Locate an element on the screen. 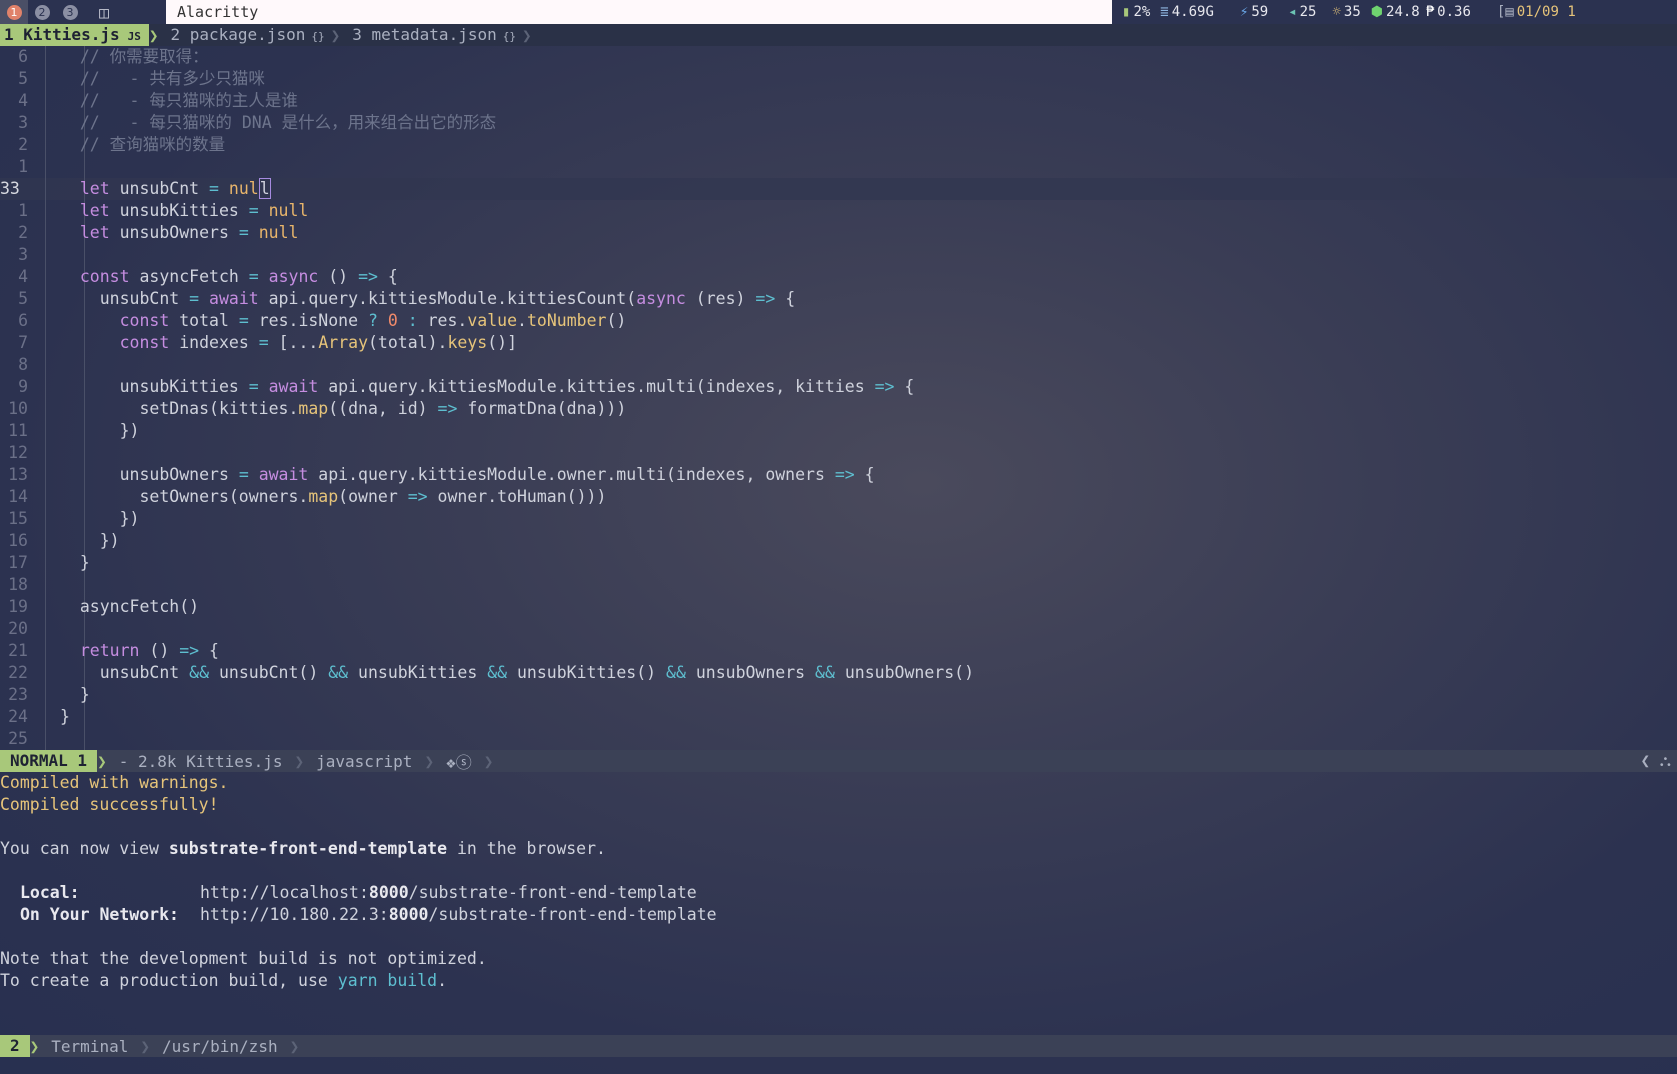  workspace-3: 3 is located at coordinates (70, 12).